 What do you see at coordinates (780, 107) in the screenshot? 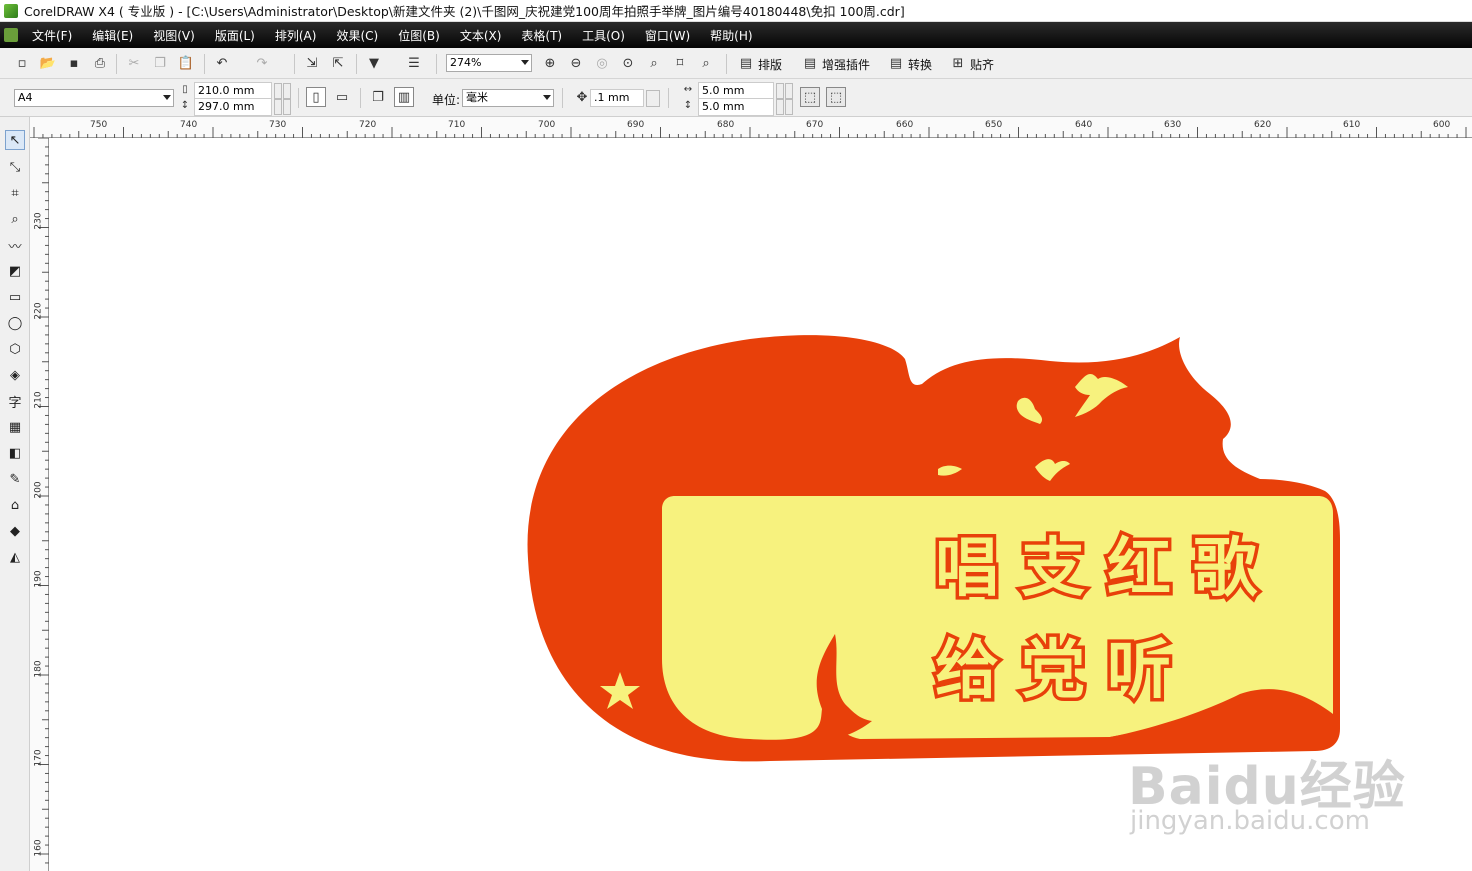
I see `duplicate-y-spinner` at bounding box center [780, 107].